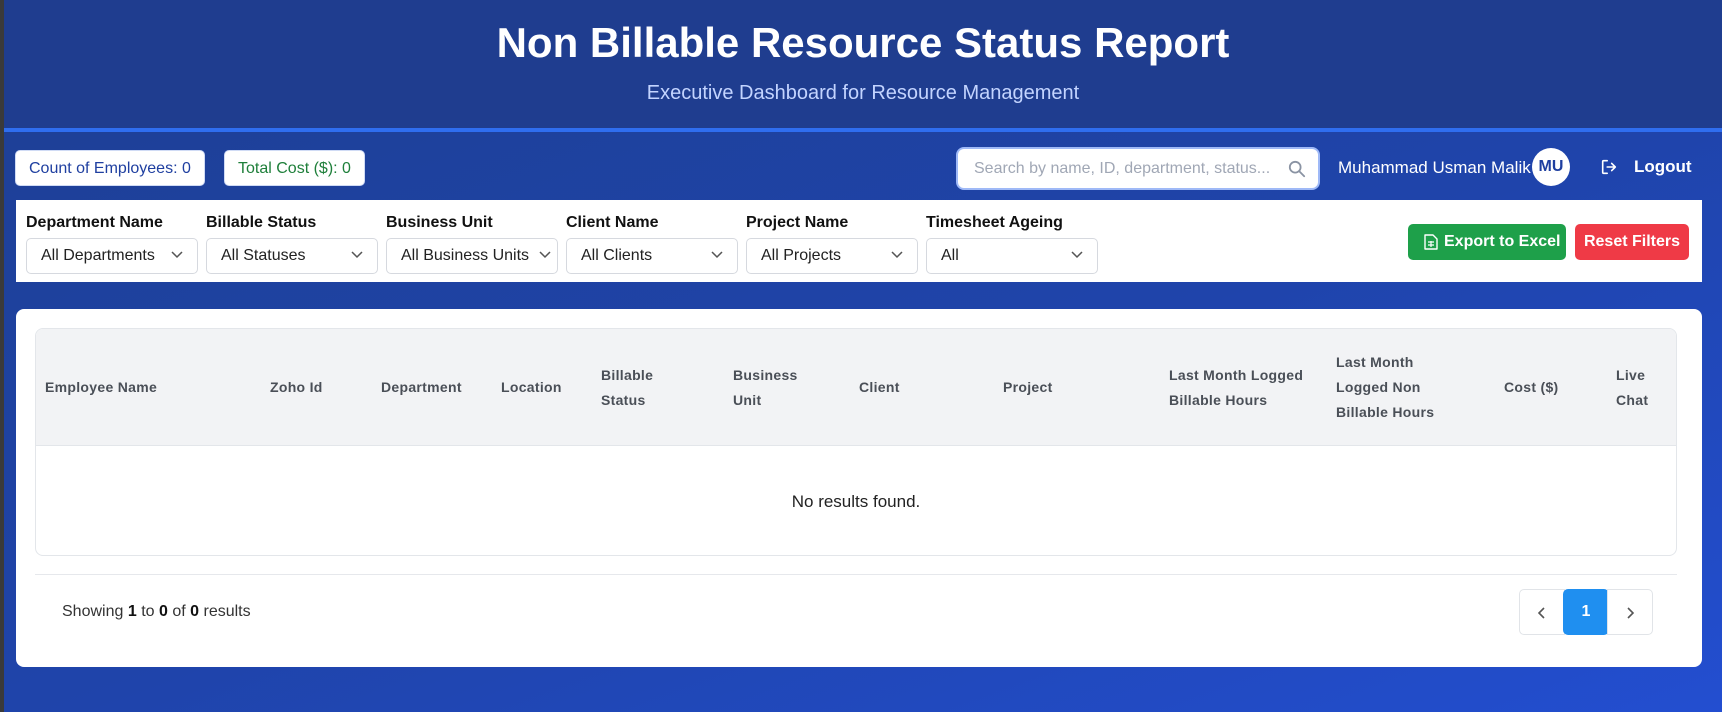  What do you see at coordinates (863, 42) in the screenshot?
I see `page-title: Non Billable Resource Status Report` at bounding box center [863, 42].